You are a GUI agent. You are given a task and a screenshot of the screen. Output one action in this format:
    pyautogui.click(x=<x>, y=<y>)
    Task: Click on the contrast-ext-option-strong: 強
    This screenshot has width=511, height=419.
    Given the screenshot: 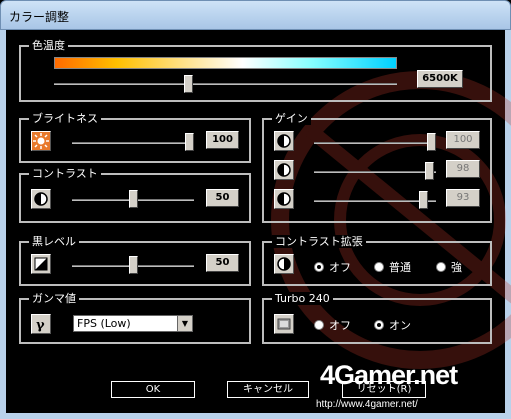 What is the action you would take?
    pyautogui.click(x=449, y=267)
    